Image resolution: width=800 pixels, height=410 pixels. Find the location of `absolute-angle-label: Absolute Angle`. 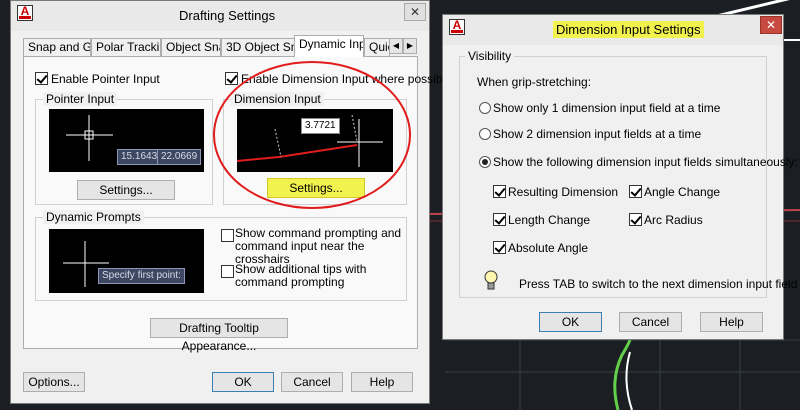

absolute-angle-label: Absolute Angle is located at coordinates (548, 248).